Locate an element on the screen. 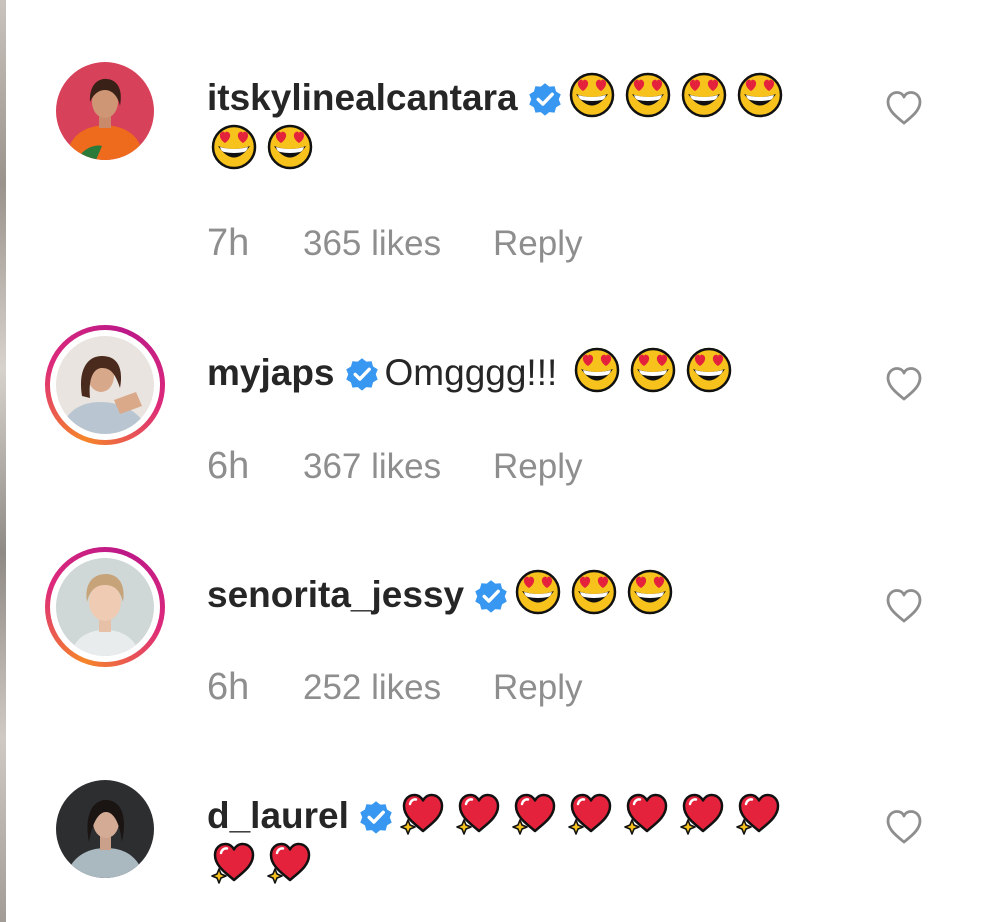  like-count: 252 likes is located at coordinates (398, 688).